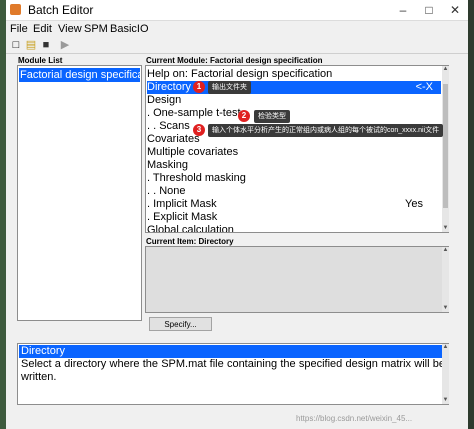 This screenshot has height=429, width=474. I want to click on menu-bar: File Edit View SPM BasicIO, so click(237, 29).